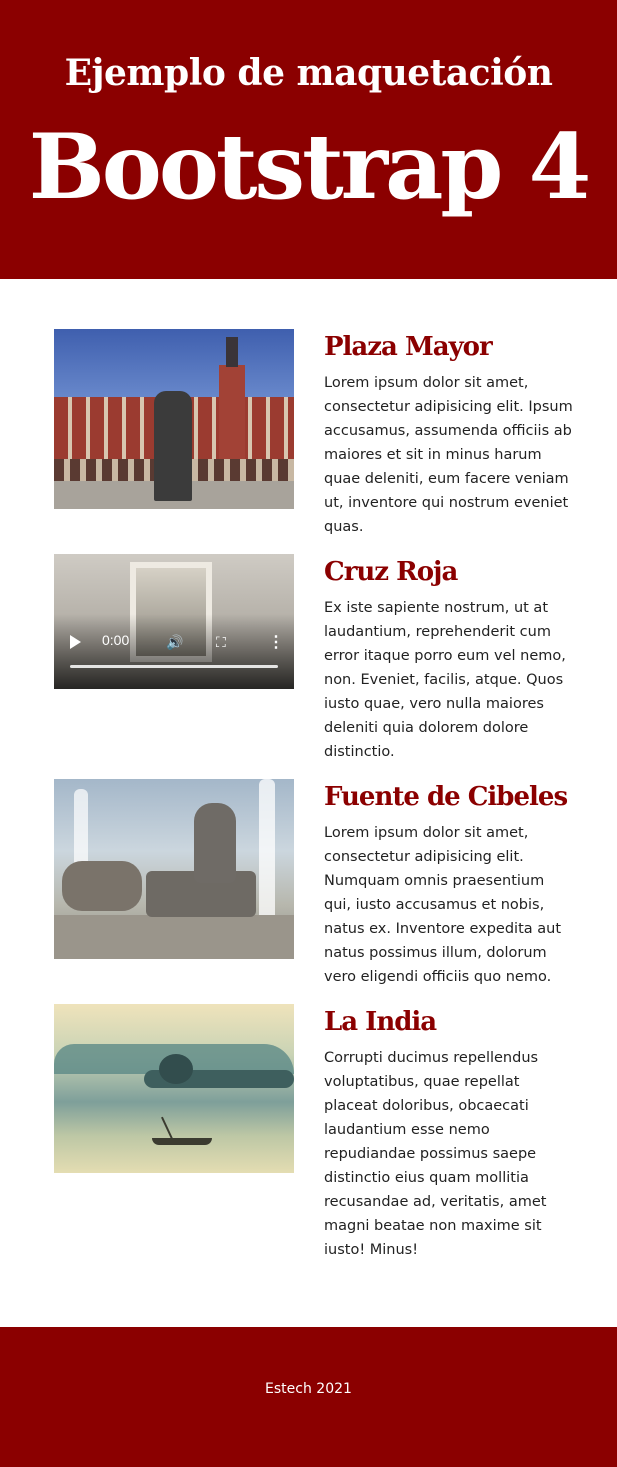 The width and height of the screenshot is (617, 1467). Describe the element at coordinates (75, 642) in the screenshot. I see `play-icon` at that location.